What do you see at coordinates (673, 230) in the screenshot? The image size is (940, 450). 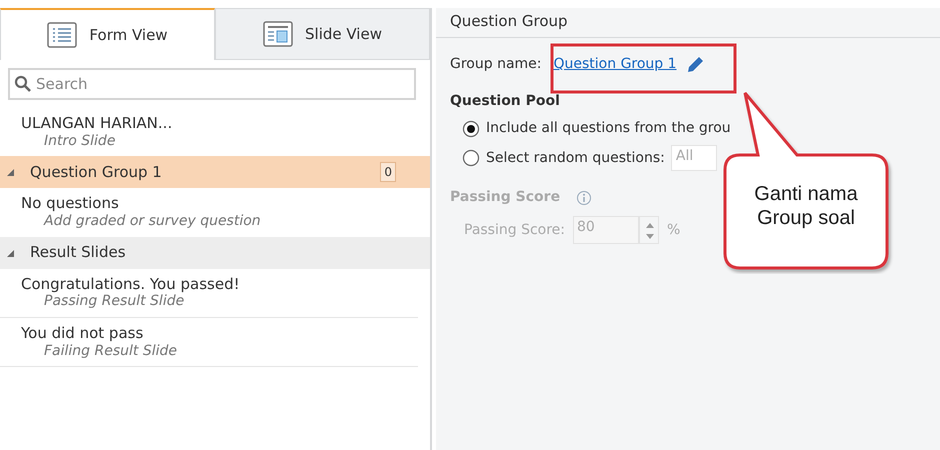 I see `unit-label: %` at bounding box center [673, 230].